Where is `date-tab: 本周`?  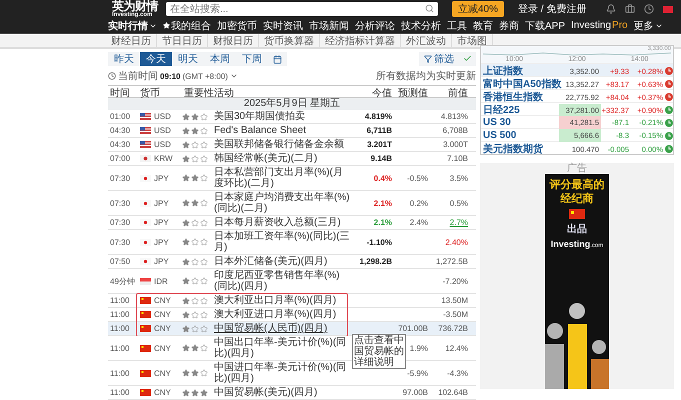 date-tab: 本周 is located at coordinates (220, 59).